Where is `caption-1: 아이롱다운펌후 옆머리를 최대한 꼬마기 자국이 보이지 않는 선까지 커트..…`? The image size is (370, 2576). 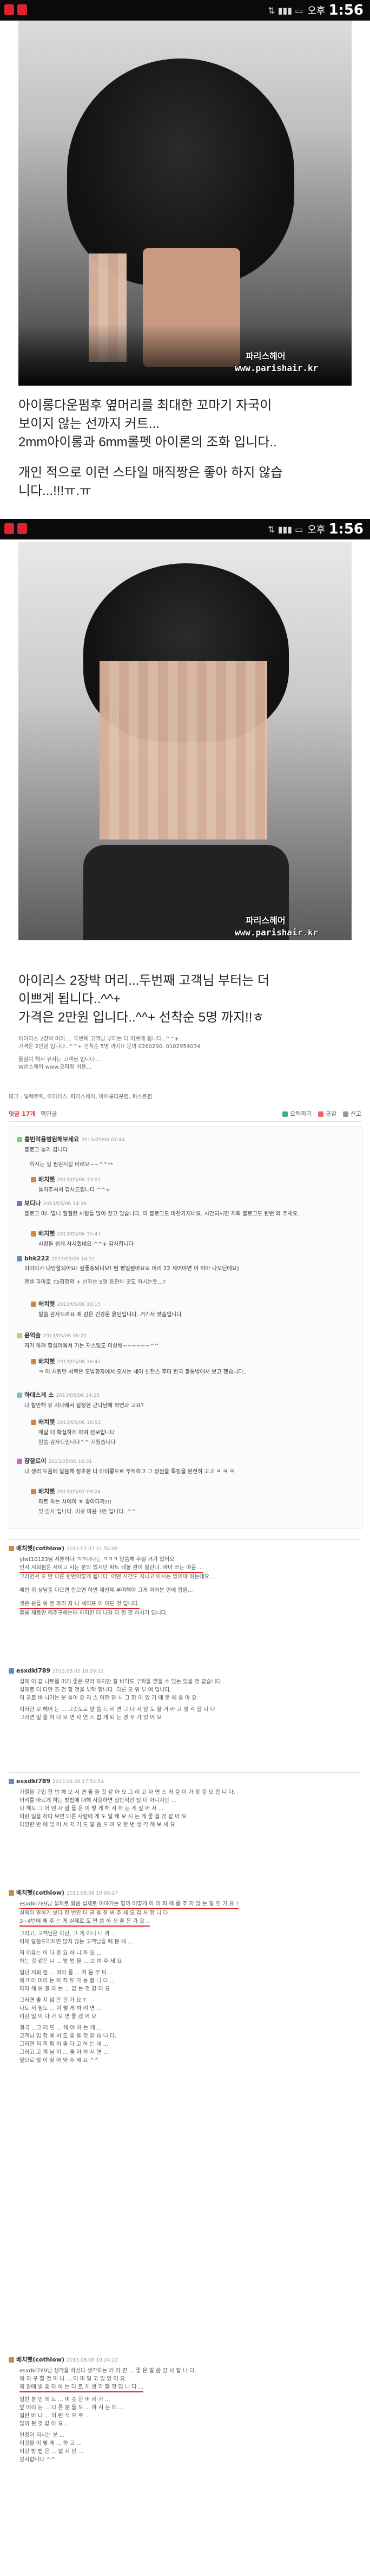 caption-1: 아이롱다운펌후 옆머리를 최대한 꼬마기 자국이 보이지 않는 선까지 커트..… is located at coordinates (186, 448).